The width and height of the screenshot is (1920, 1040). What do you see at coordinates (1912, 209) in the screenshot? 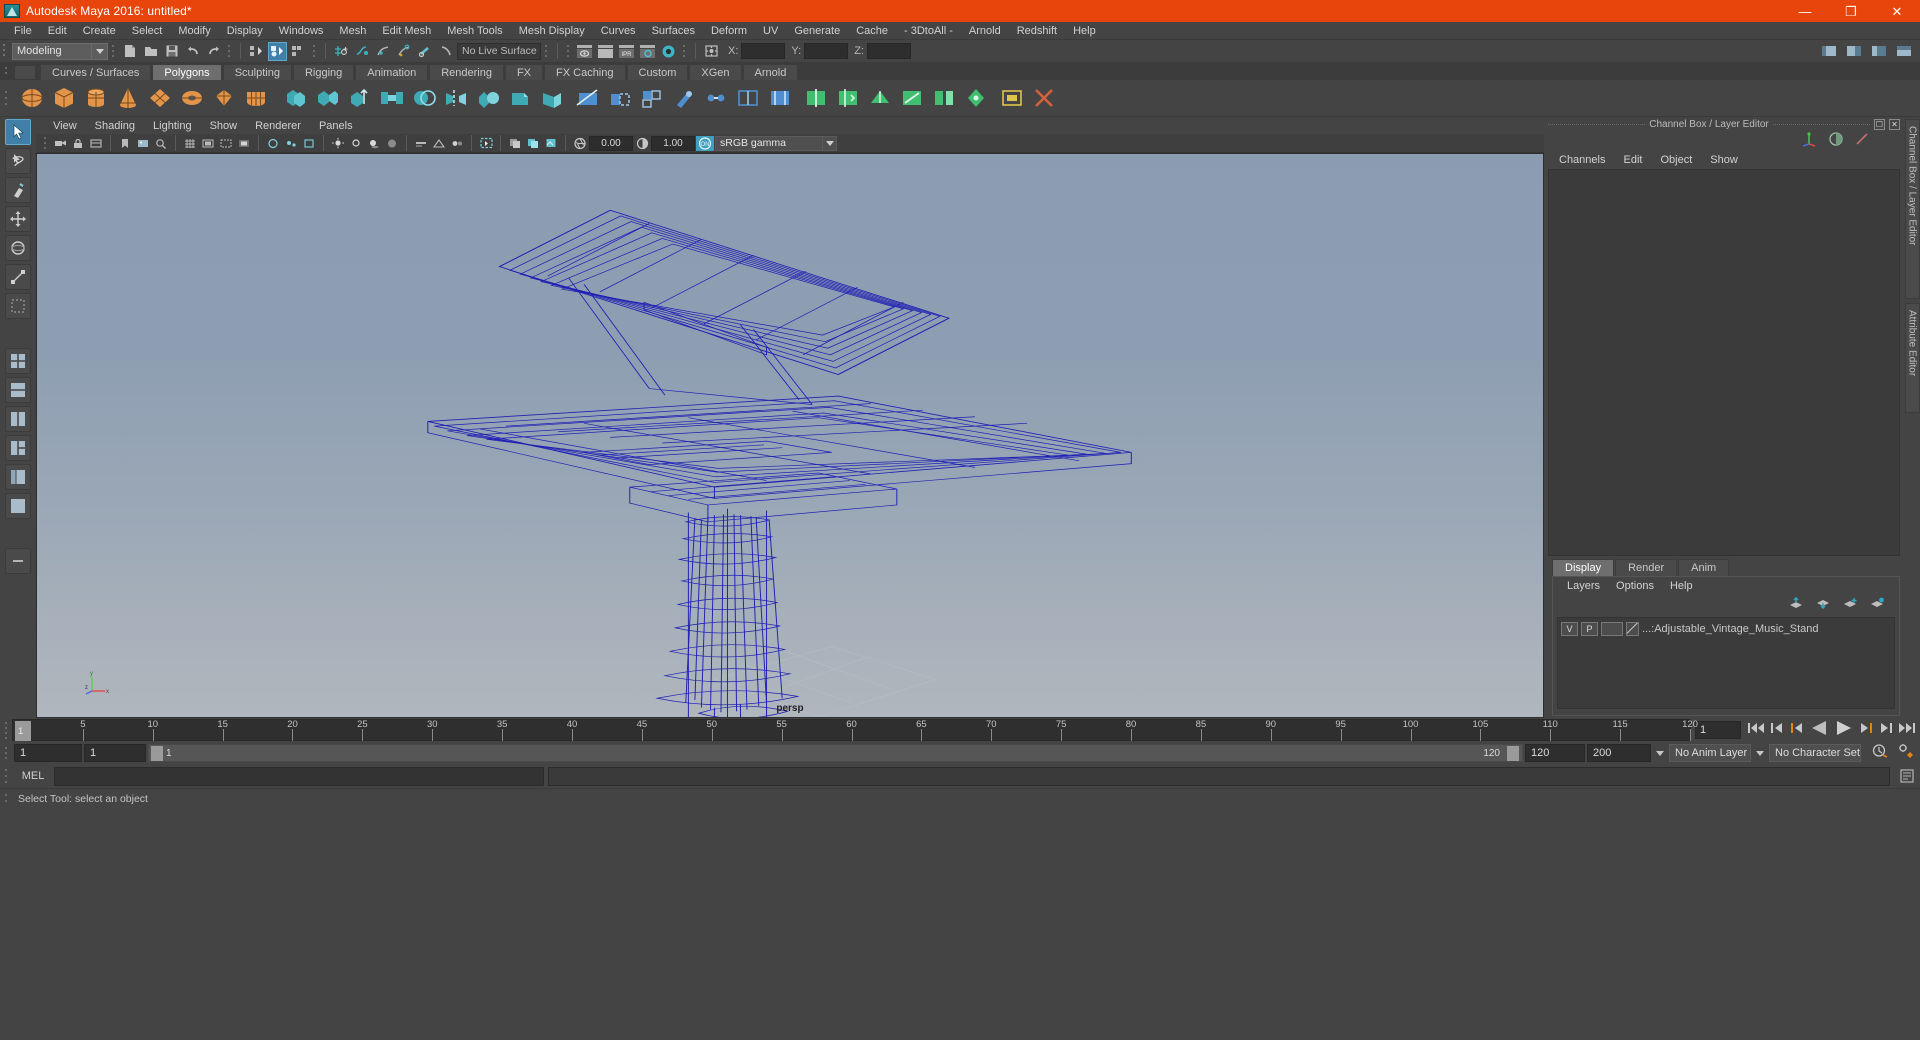
I see `side-tab-channel-box: Channel Box / Layer Editor` at bounding box center [1912, 209].